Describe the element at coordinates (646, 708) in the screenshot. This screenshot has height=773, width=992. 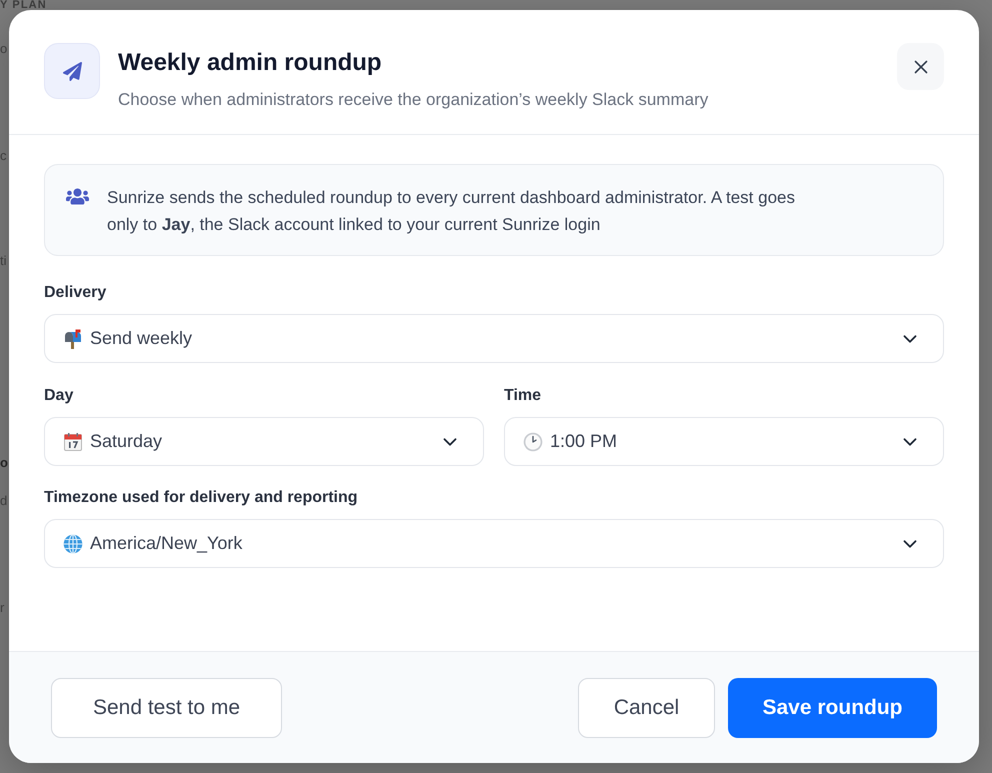
I see `cancel-button: Cancel` at that location.